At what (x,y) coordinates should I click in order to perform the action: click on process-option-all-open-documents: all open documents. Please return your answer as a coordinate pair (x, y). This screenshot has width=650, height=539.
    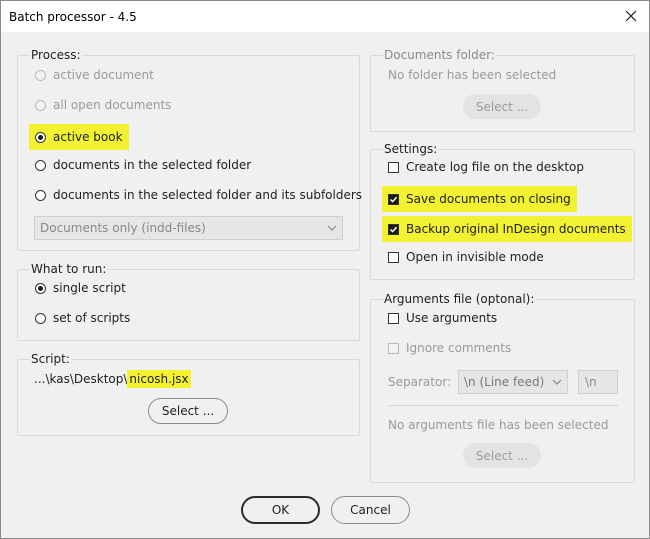
    Looking at the image, I should click on (103, 105).